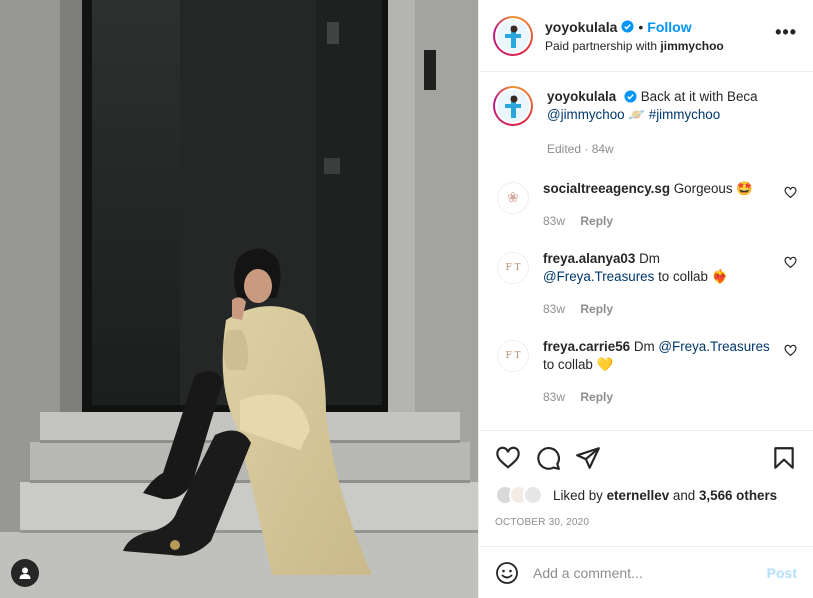 The height and width of the screenshot is (598, 813). I want to click on post-comment-button: Post, so click(782, 573).